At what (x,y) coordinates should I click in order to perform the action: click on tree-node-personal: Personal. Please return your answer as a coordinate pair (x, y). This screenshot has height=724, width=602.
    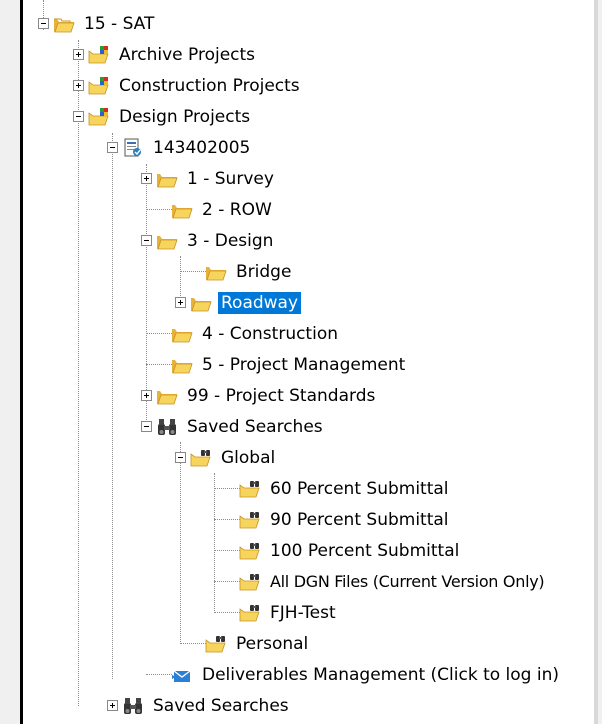
    Looking at the image, I should click on (258, 643).